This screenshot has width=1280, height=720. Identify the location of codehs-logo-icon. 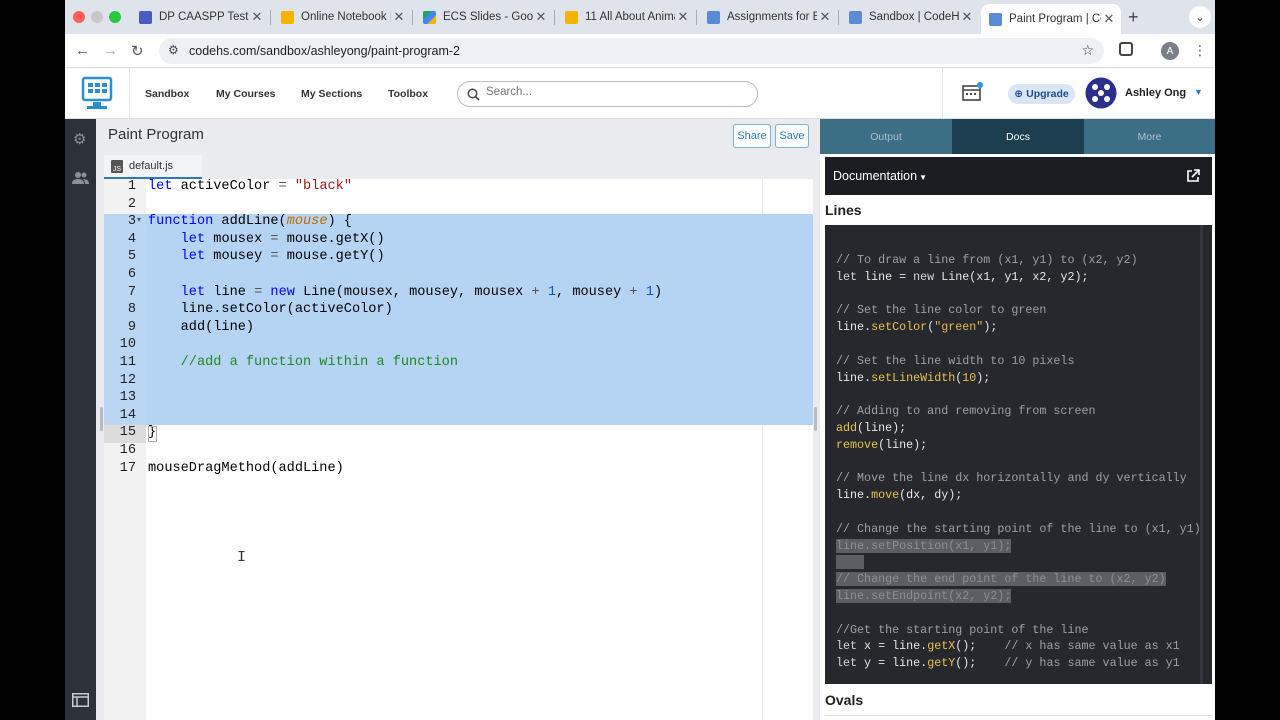
(97, 93).